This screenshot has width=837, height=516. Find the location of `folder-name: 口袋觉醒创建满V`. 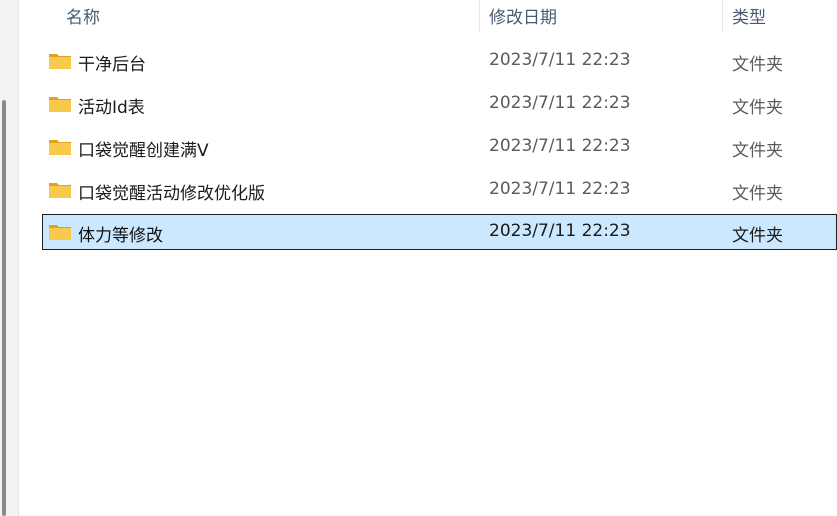

folder-name: 口袋觉醒创建满V is located at coordinates (143, 151).